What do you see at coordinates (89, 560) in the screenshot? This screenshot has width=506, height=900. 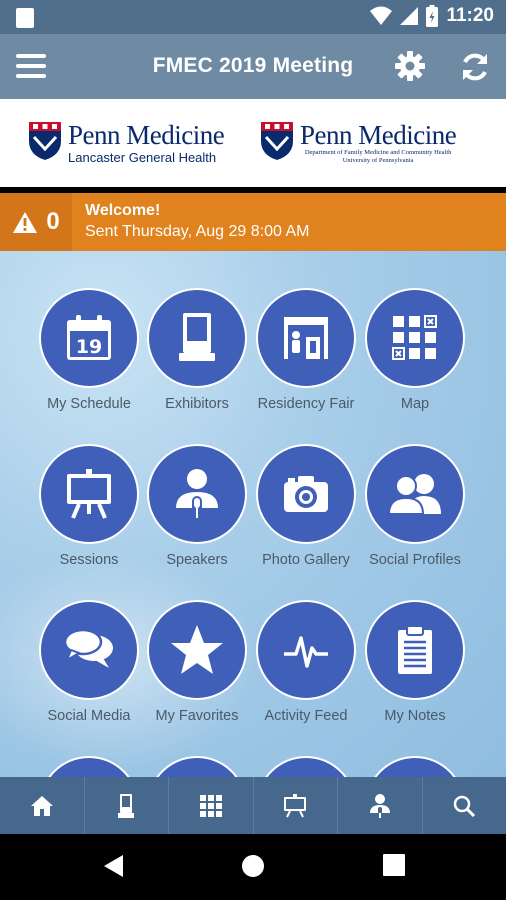 I see `tile-label: Sessions` at bounding box center [89, 560].